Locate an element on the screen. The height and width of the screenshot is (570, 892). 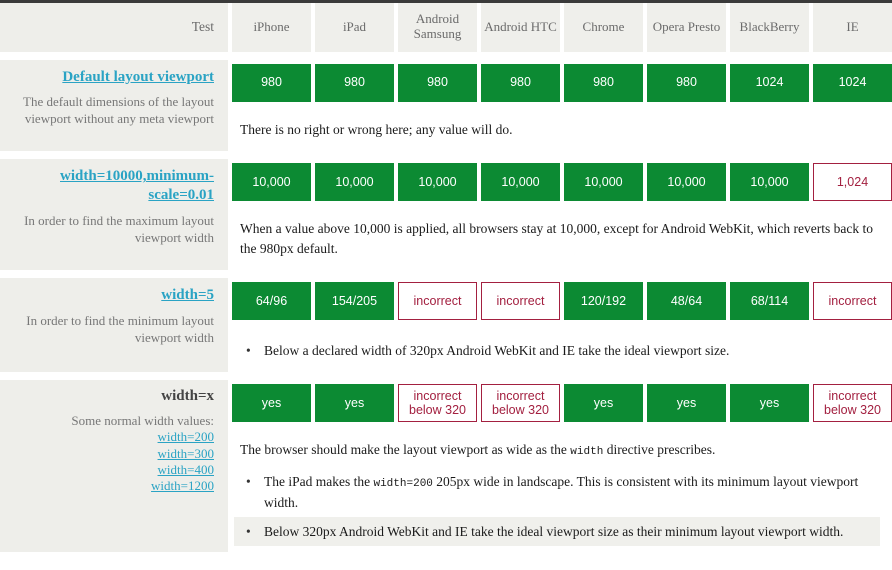
result-cell-android-htc: 10,000 is located at coordinates (520, 182).